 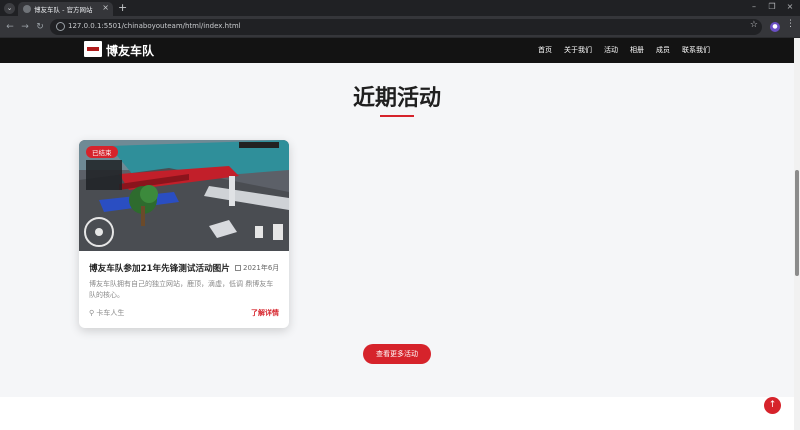 I want to click on favicon-icon, so click(x=27, y=9).